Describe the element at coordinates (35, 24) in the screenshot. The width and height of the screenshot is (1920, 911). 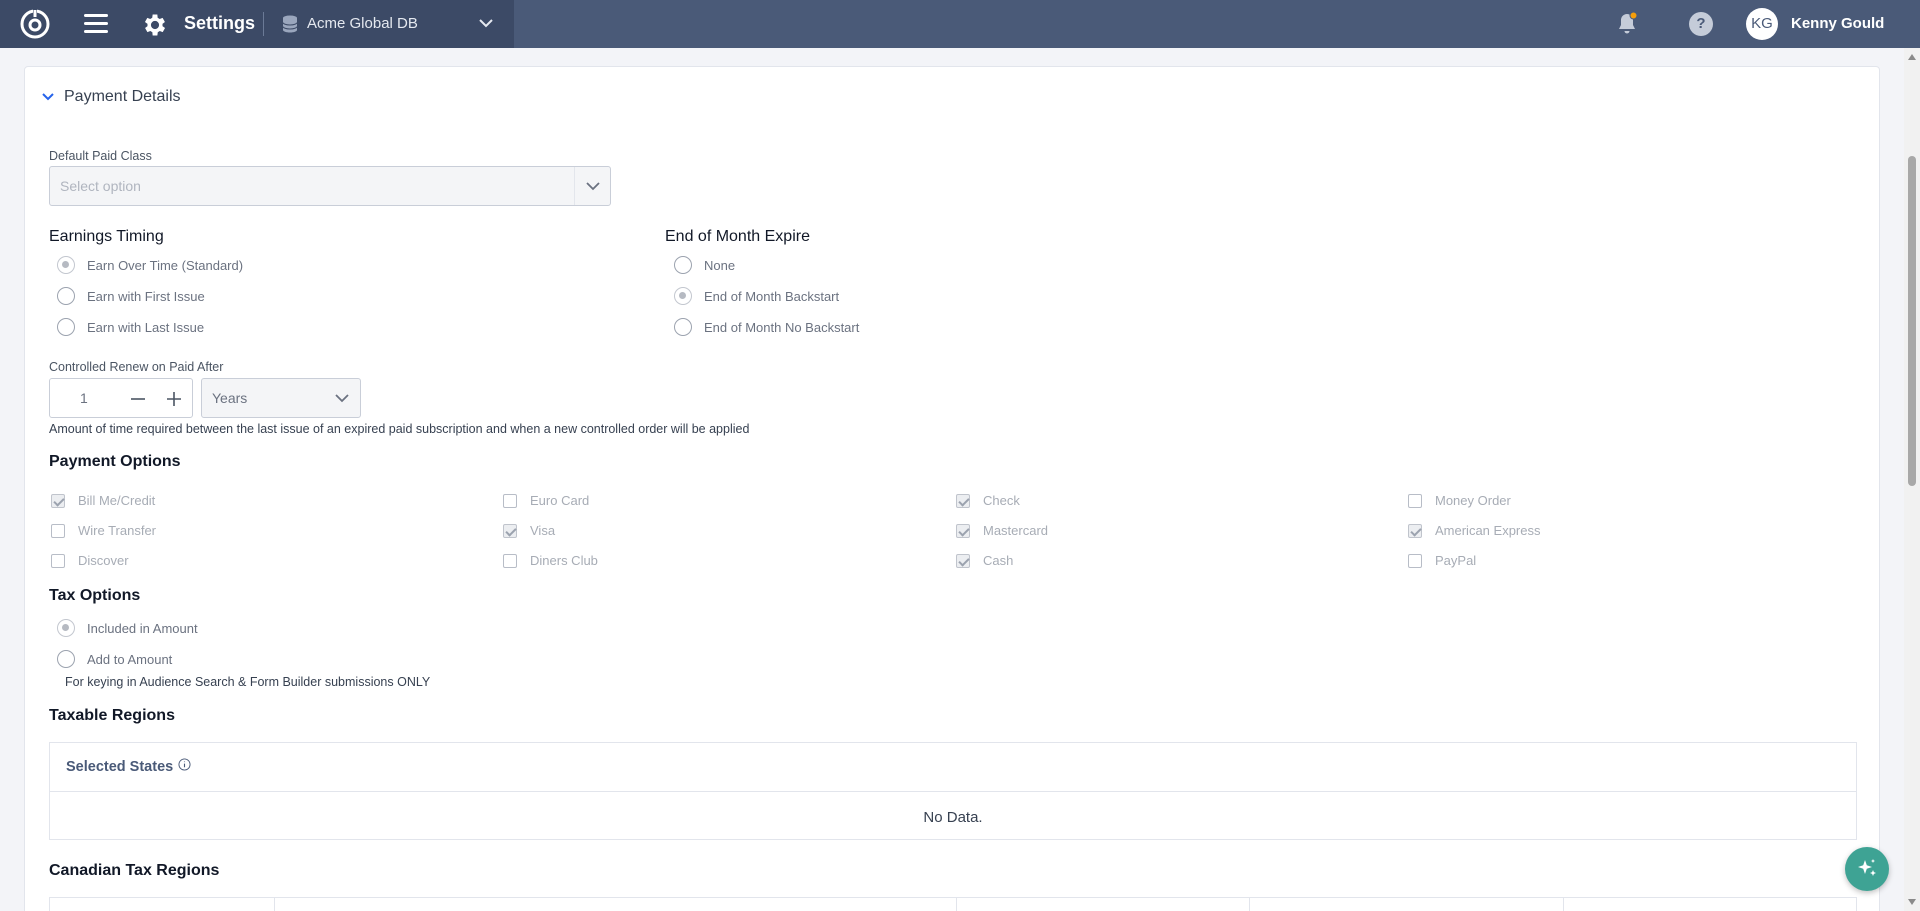
I see `app-logo-icon` at that location.